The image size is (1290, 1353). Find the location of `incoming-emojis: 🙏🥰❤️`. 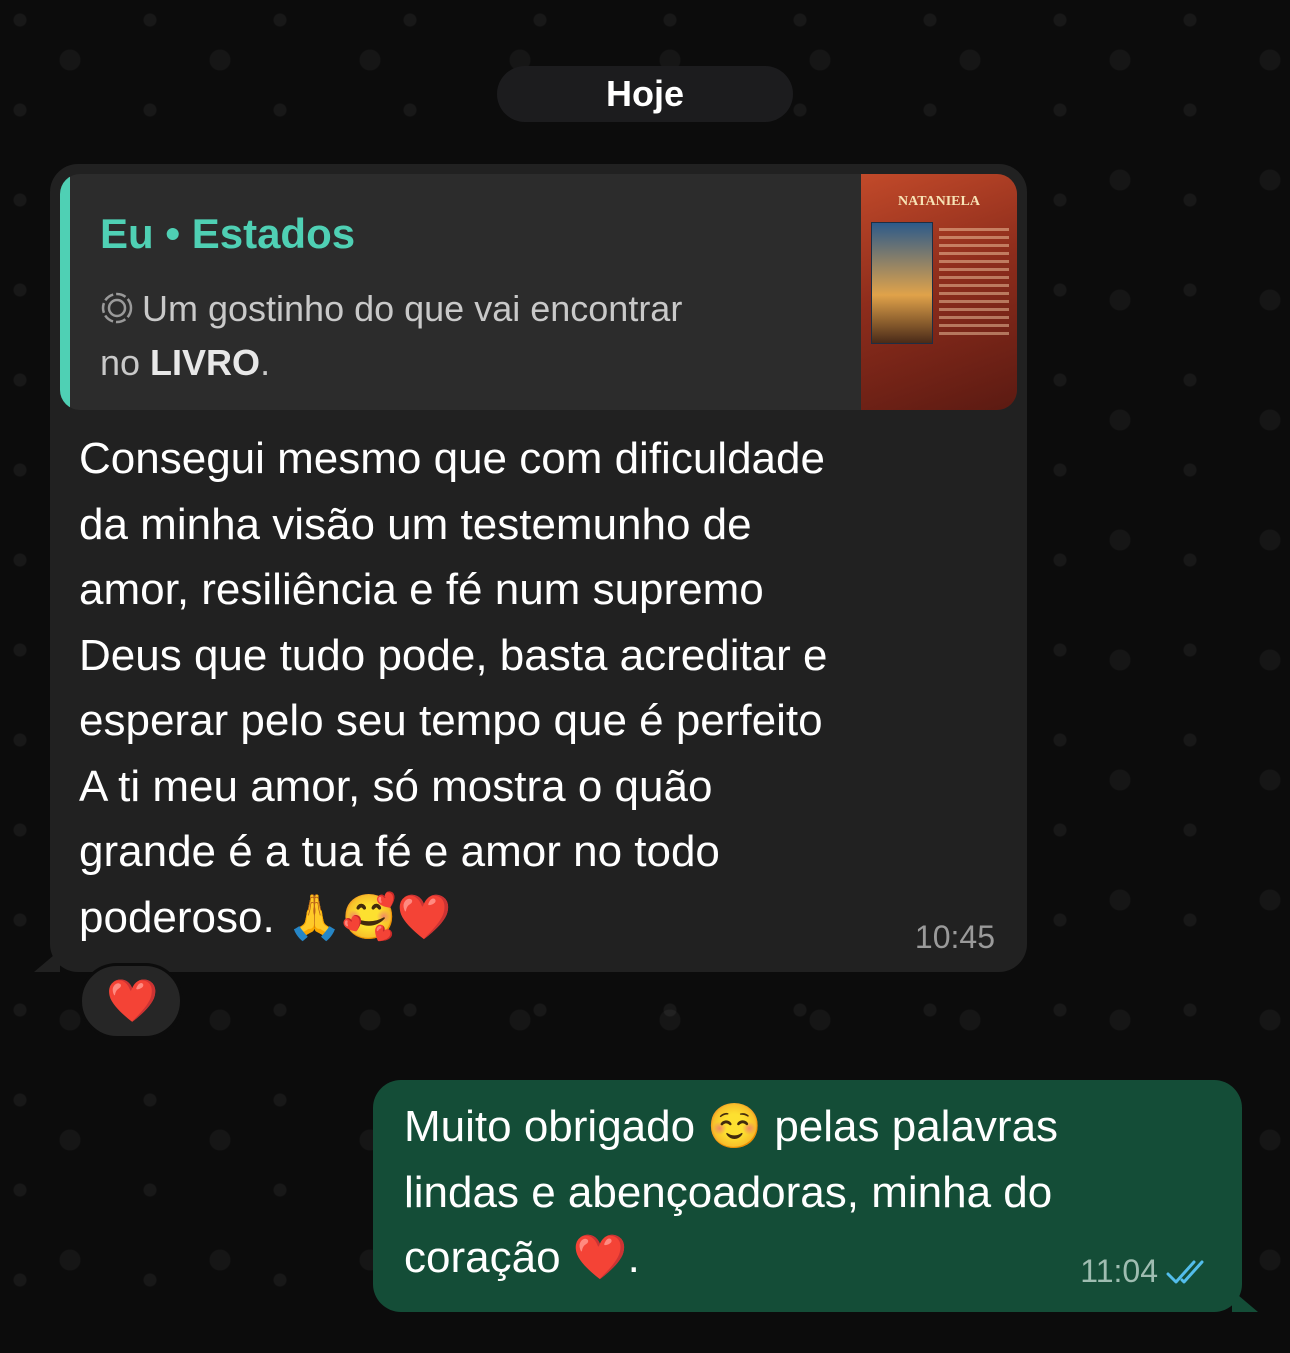

incoming-emojis: 🙏🥰❤️ is located at coordinates (369, 917).